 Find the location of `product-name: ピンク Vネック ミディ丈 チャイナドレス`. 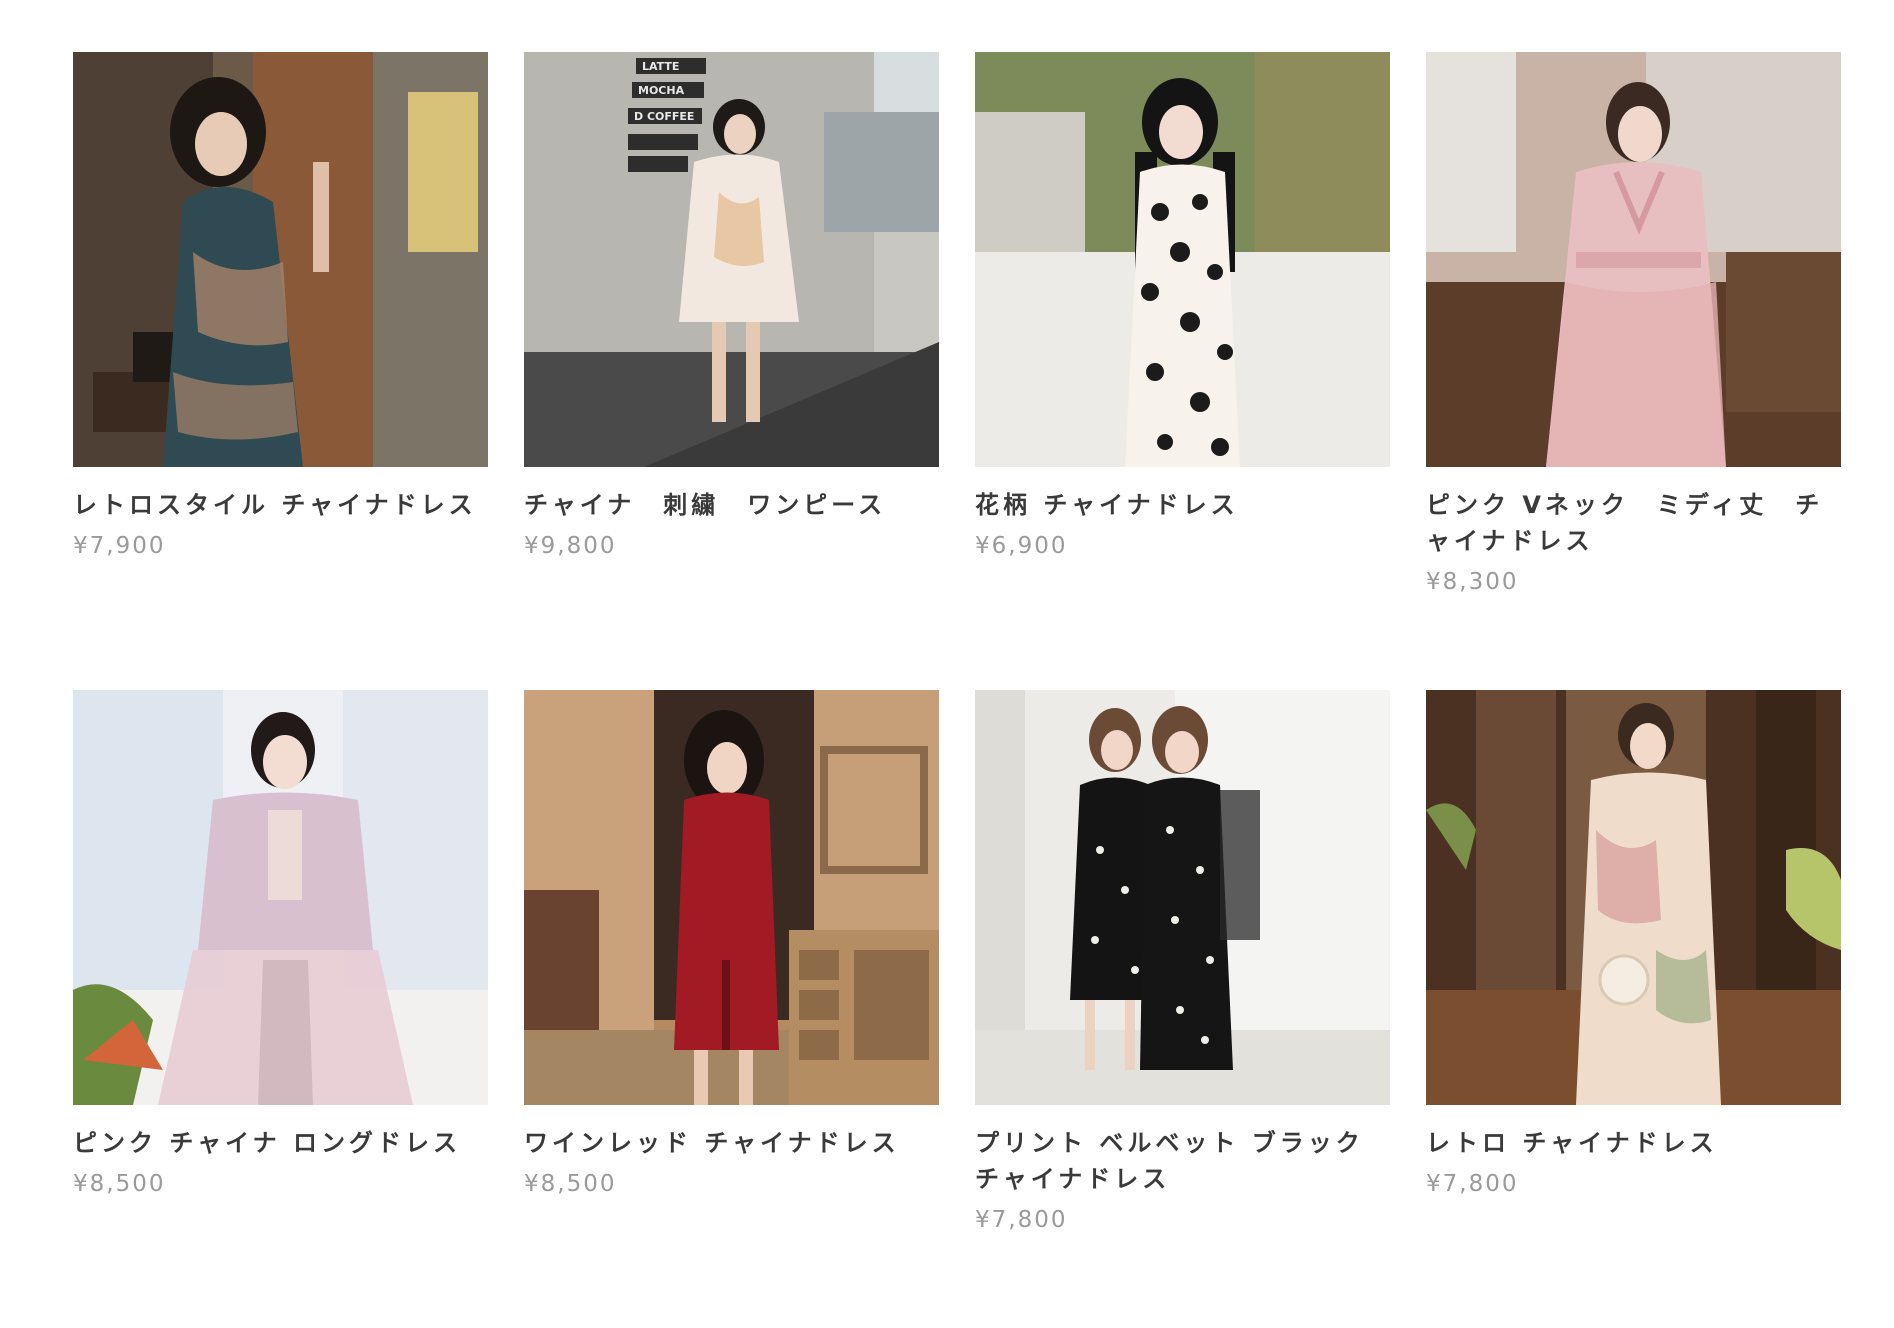

product-name: ピンク Vネック ミディ丈 チャイナドレス is located at coordinates (1633, 523).